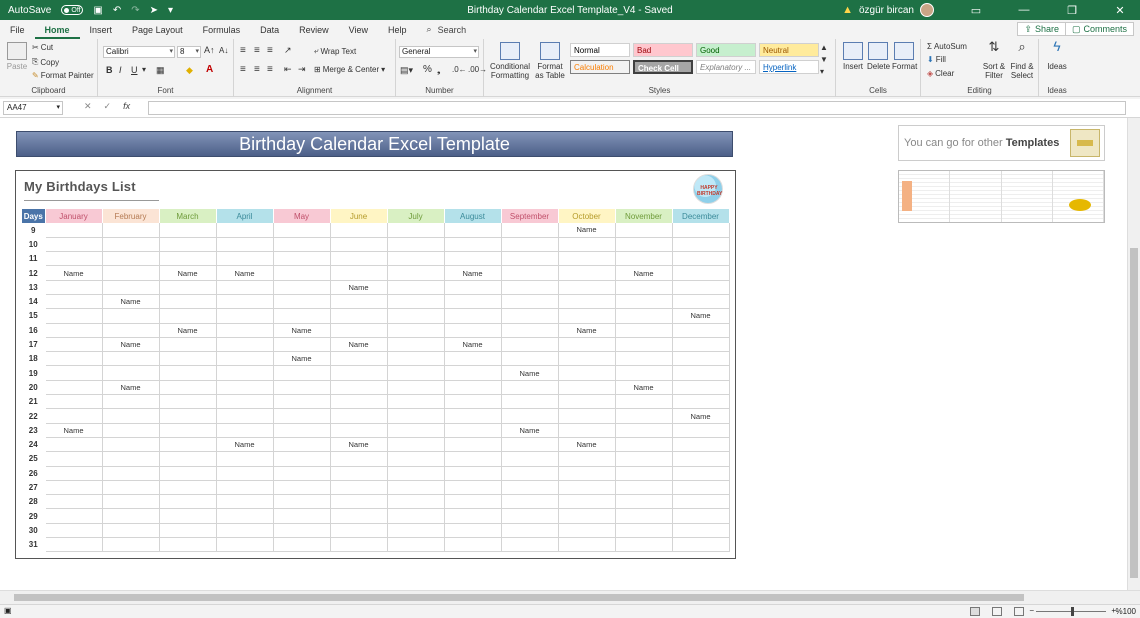  What do you see at coordinates (222, 32) in the screenshot?
I see `tab-formulas: Formulas` at bounding box center [222, 32].